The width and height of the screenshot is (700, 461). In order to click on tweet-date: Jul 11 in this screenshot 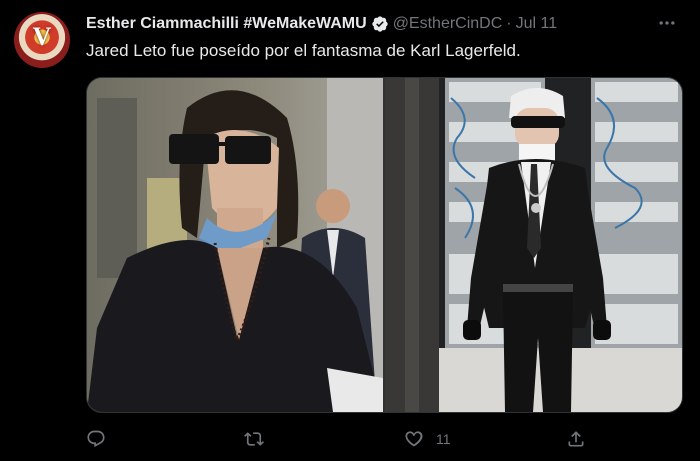, I will do `click(537, 24)`.